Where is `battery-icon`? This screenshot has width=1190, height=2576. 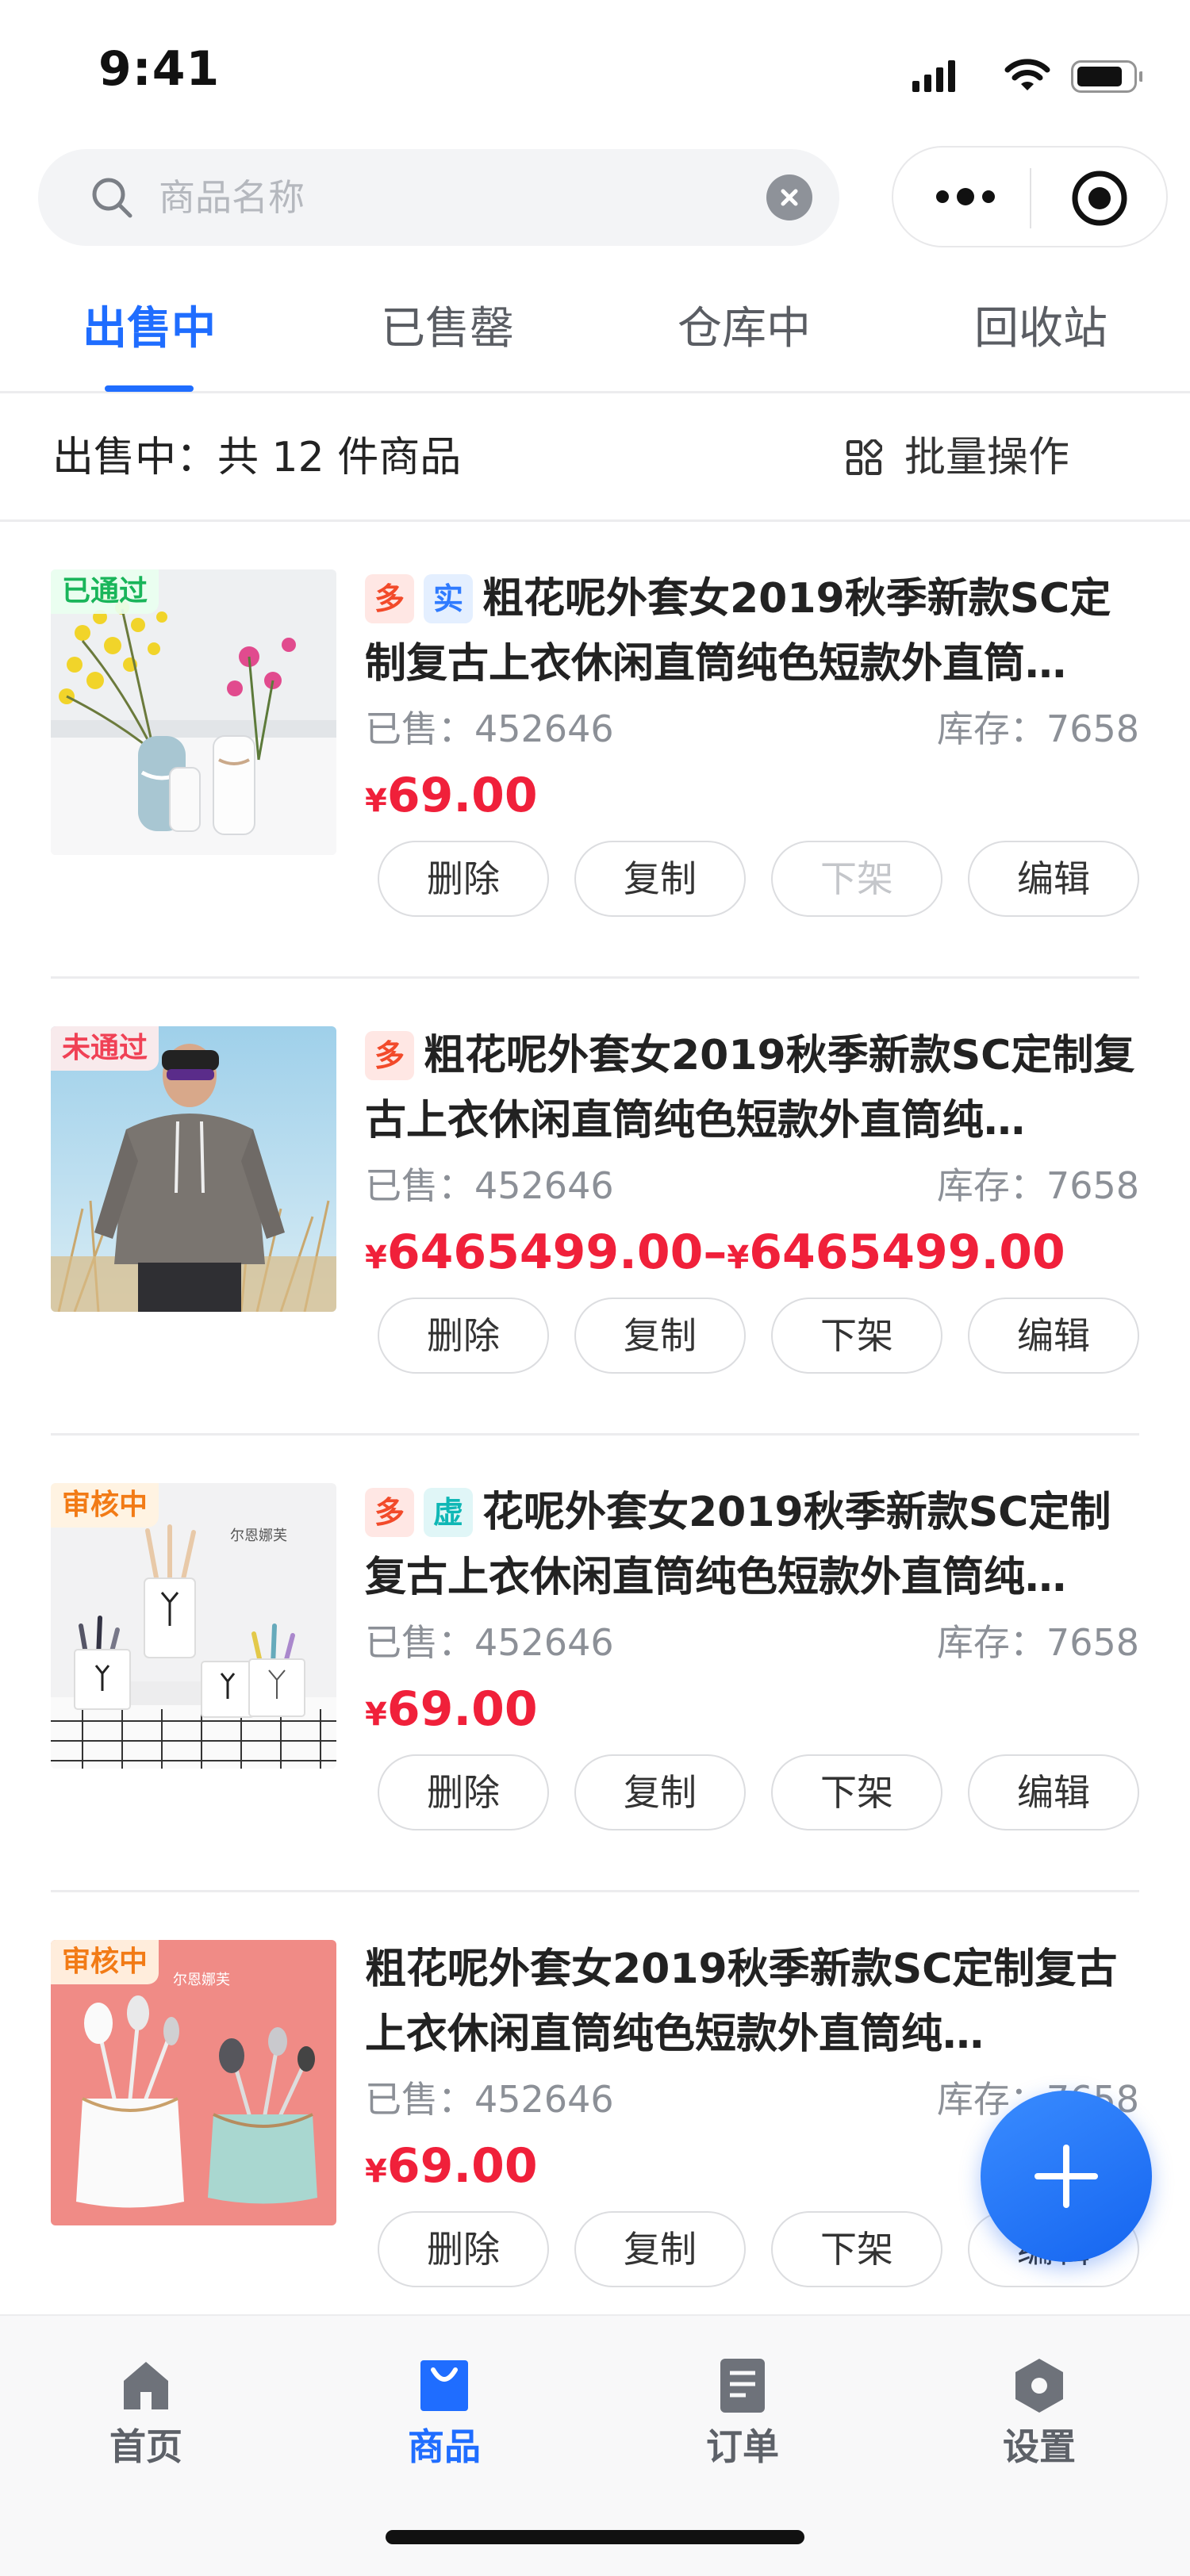 battery-icon is located at coordinates (1106, 76).